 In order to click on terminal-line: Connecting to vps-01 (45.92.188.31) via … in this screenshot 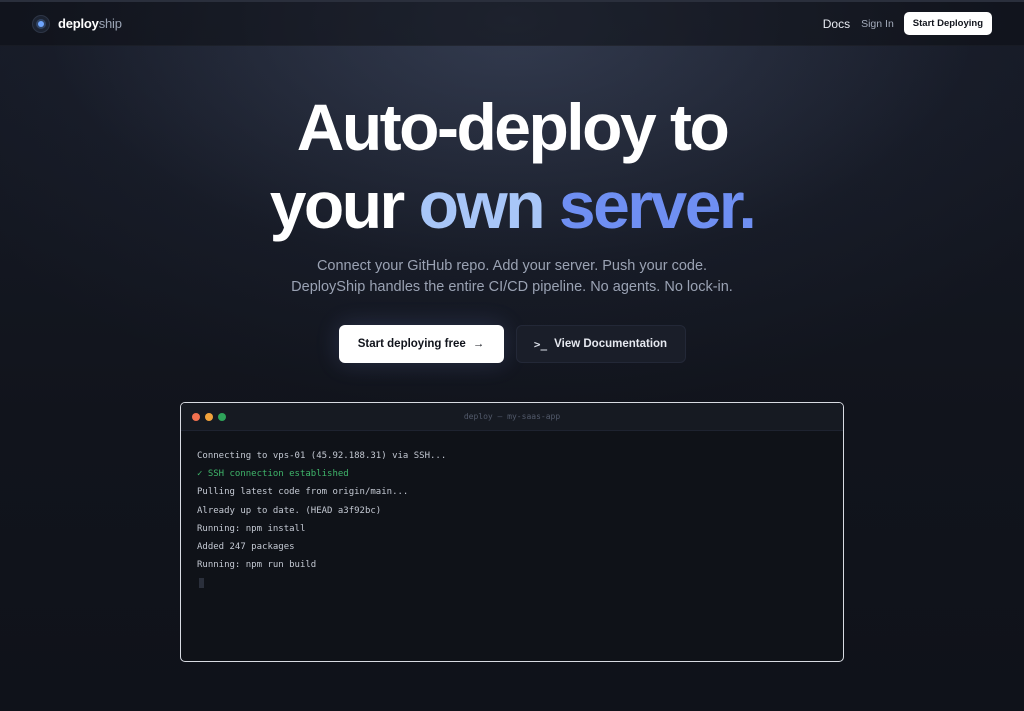, I will do `click(322, 456)`.